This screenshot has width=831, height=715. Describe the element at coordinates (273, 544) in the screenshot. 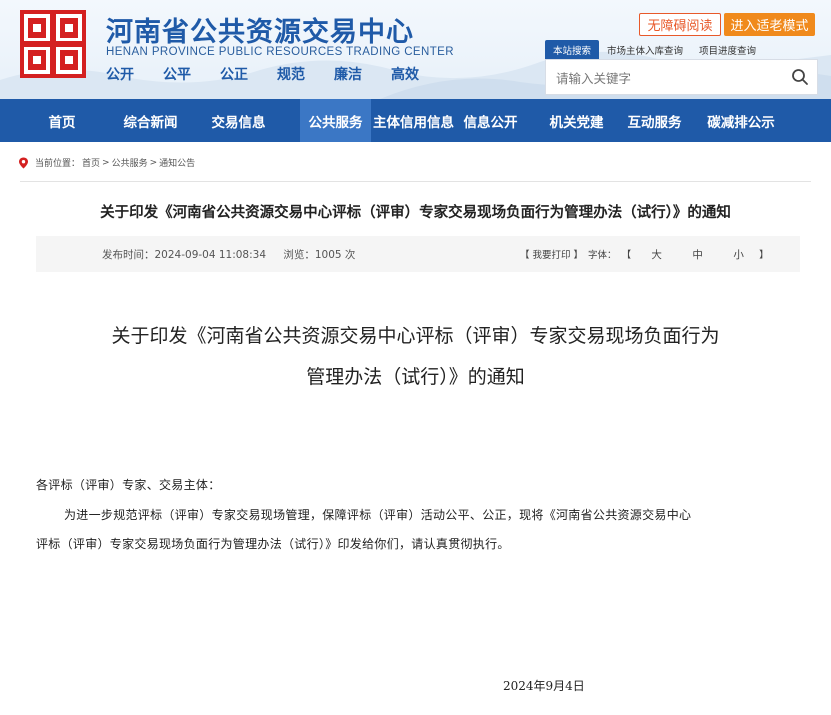

I see `paragraph-line-2: 评标（评审）专家交易现场负面行为管理办法（试行）》印发给你们，请认真贯彻执行。` at that location.